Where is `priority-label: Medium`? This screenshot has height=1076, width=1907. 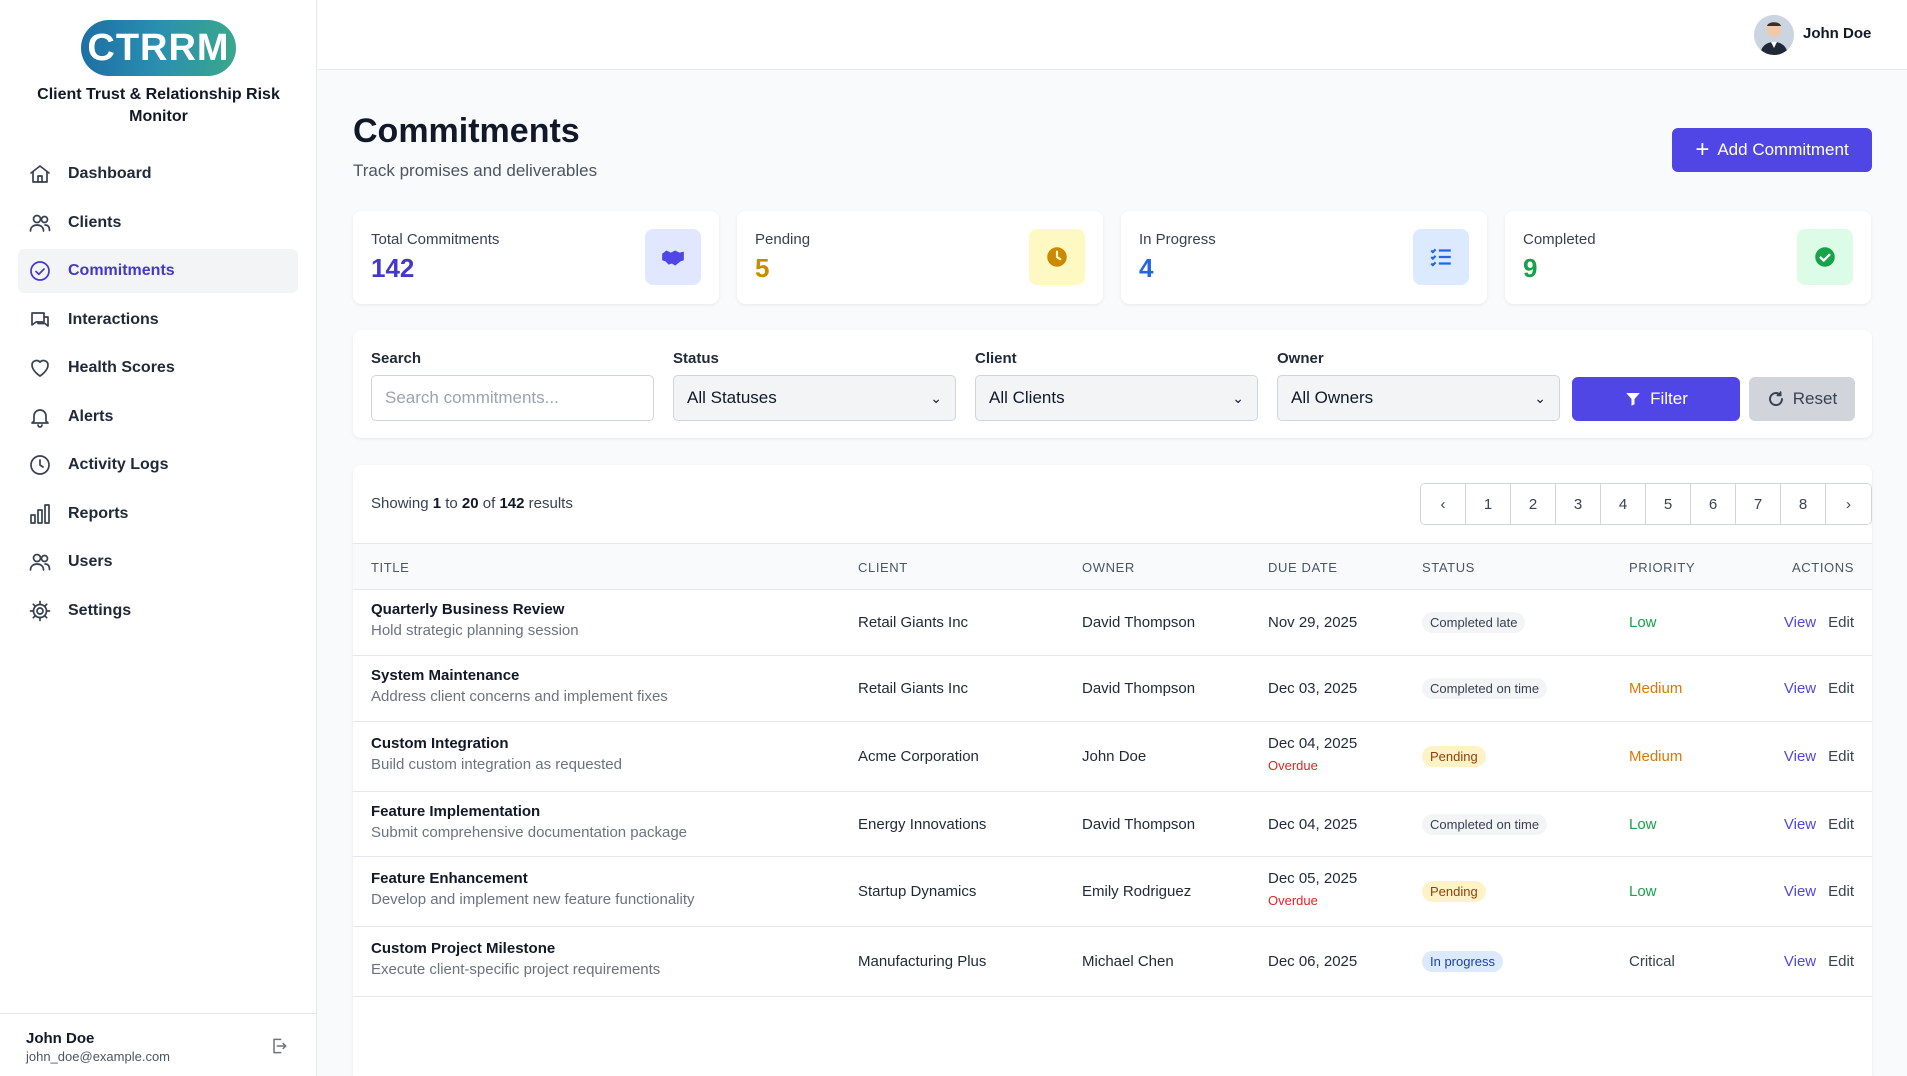
priority-label: Medium is located at coordinates (1656, 688).